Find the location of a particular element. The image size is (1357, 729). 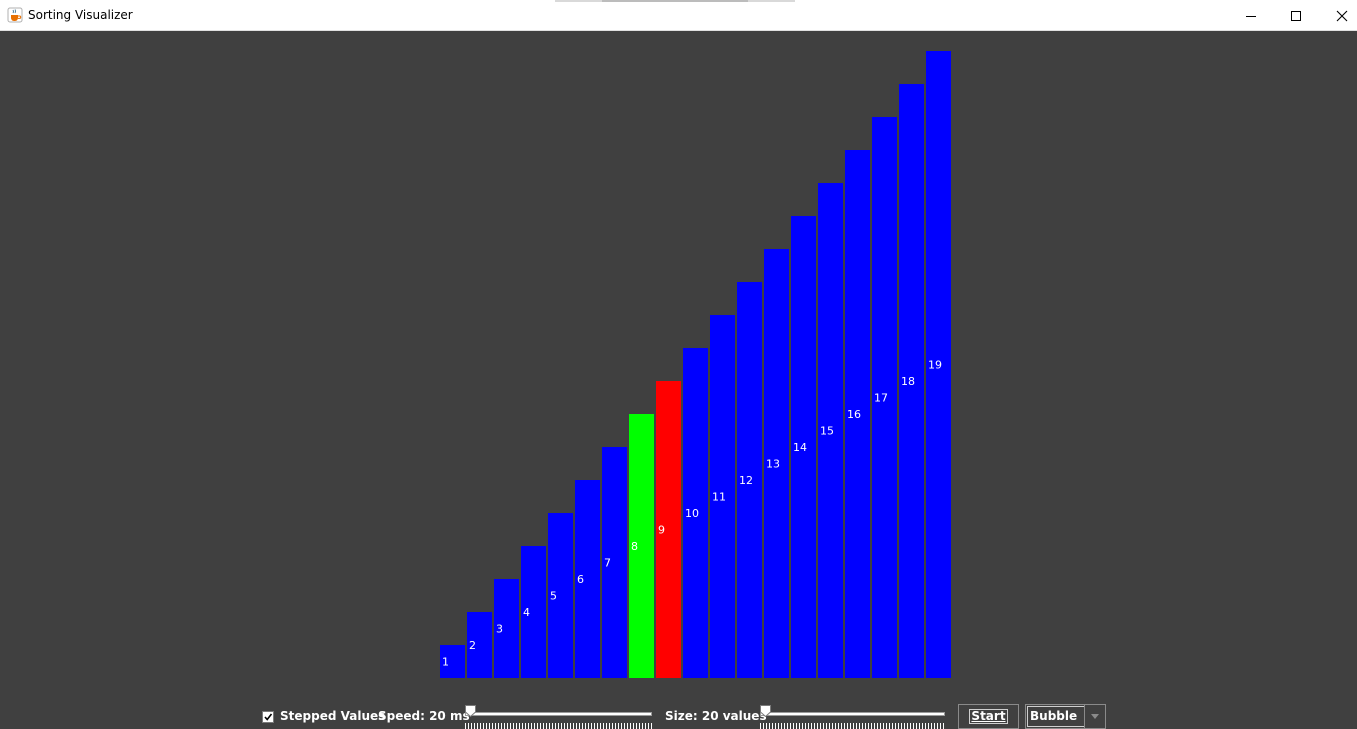

bar-label-12: 12 is located at coordinates (746, 480).